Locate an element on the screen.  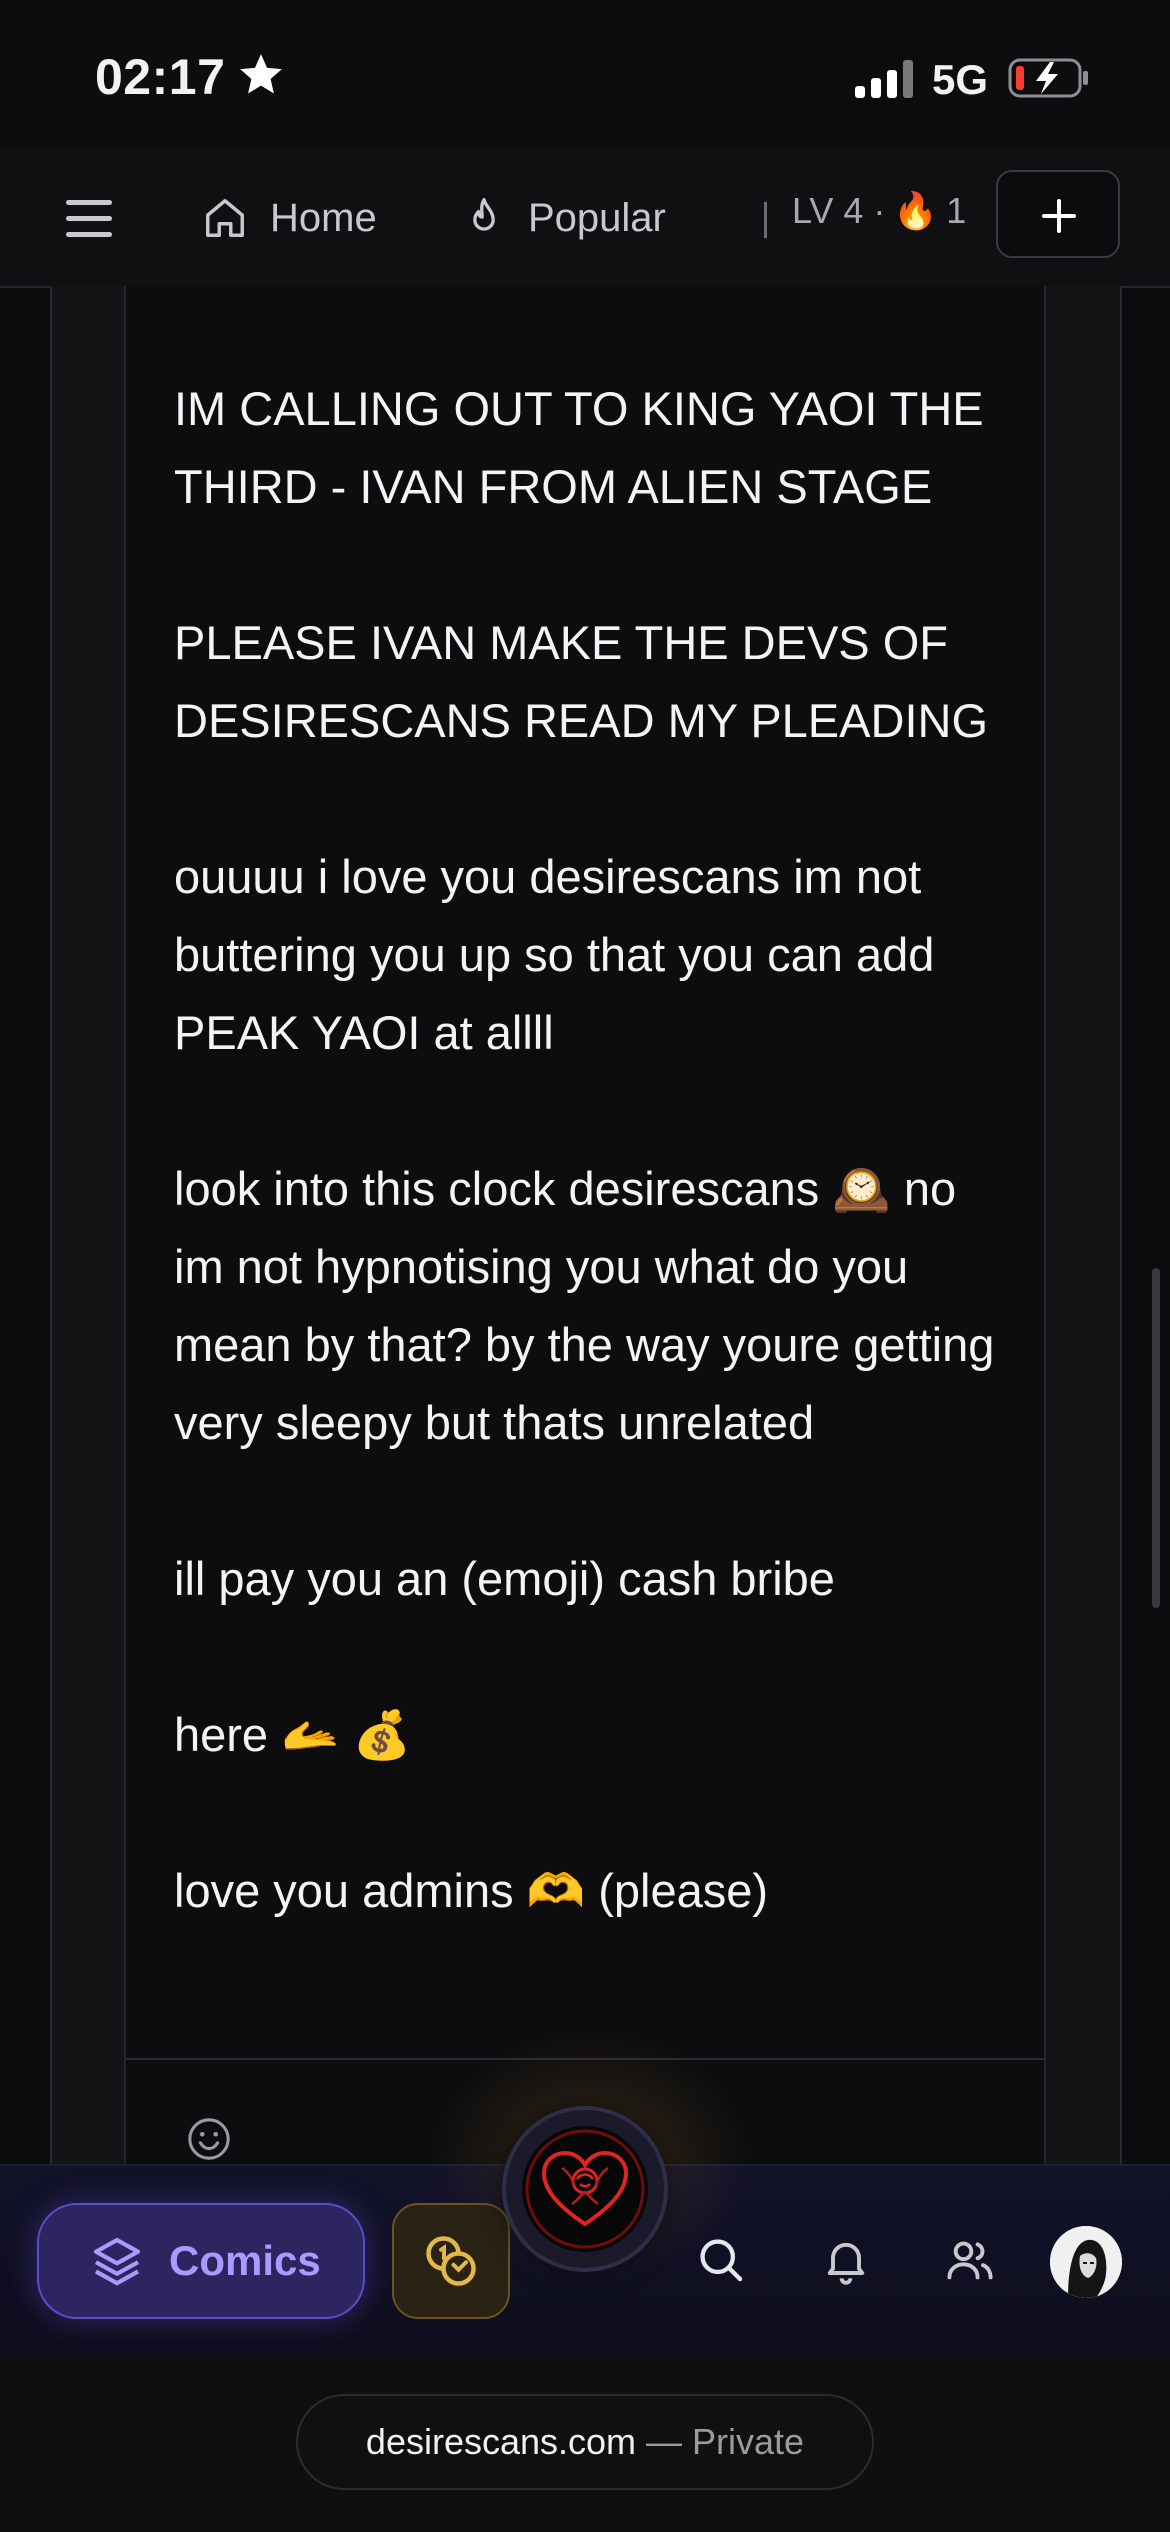
nav-home-link: Home is located at coordinates (289, 218).